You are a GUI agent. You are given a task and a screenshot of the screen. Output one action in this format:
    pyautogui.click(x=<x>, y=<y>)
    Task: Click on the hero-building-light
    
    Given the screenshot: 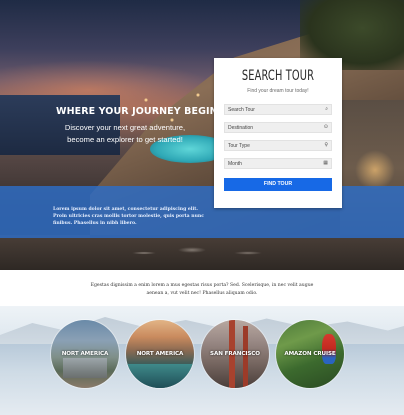 What is the action you would take?
    pyautogui.click(x=375, y=170)
    